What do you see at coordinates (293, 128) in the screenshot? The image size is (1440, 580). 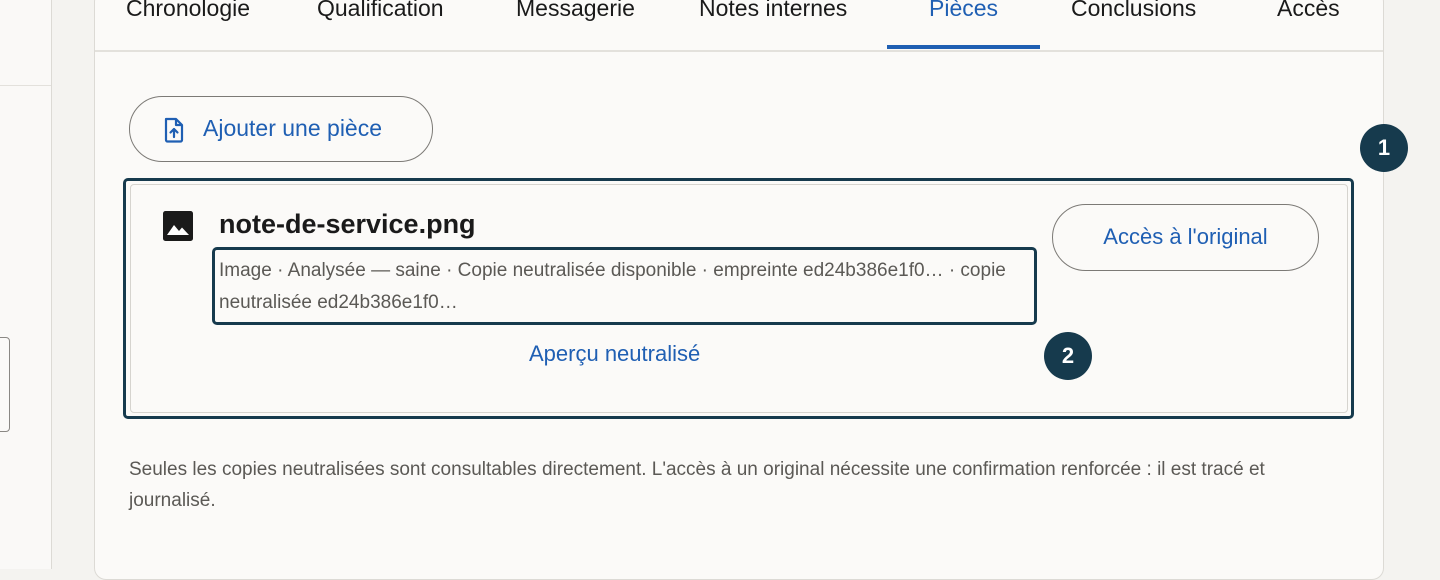 I see `add-attachment-label: Ajouter une pièce` at bounding box center [293, 128].